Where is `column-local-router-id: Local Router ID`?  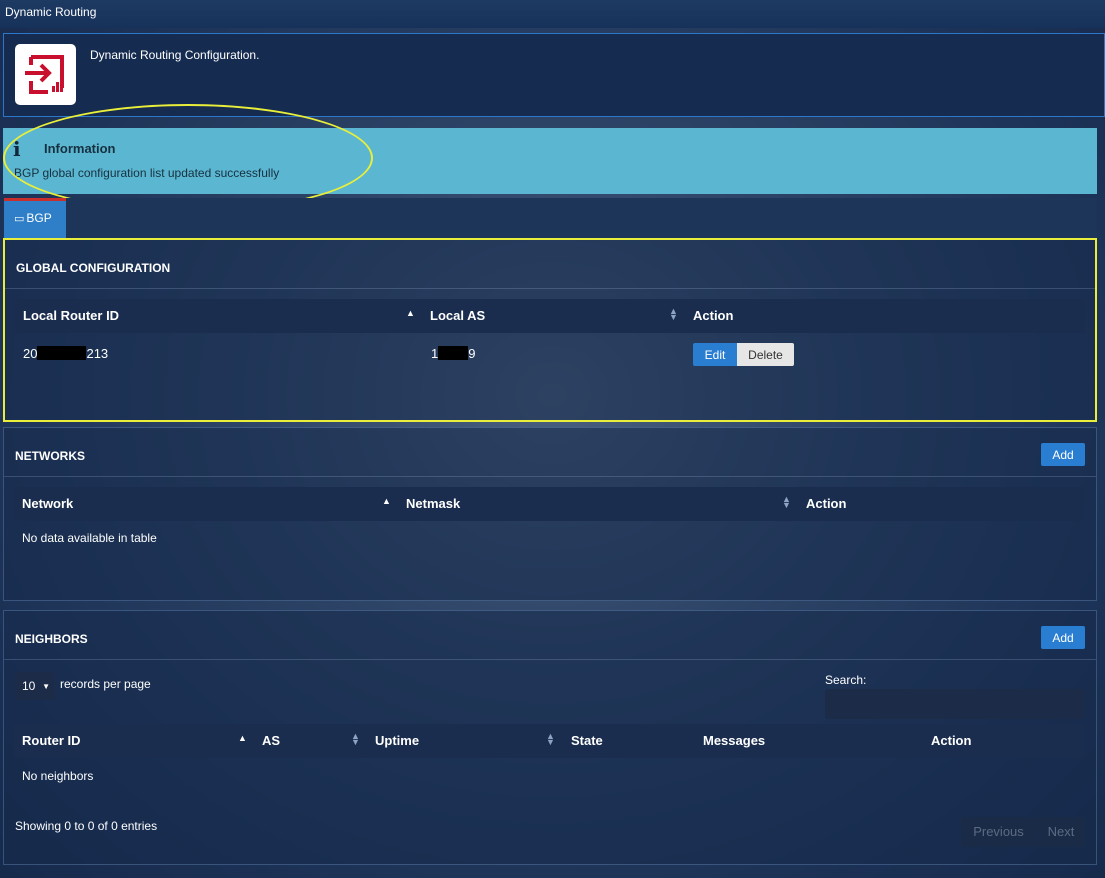 column-local-router-id: Local Router ID is located at coordinates (71, 315).